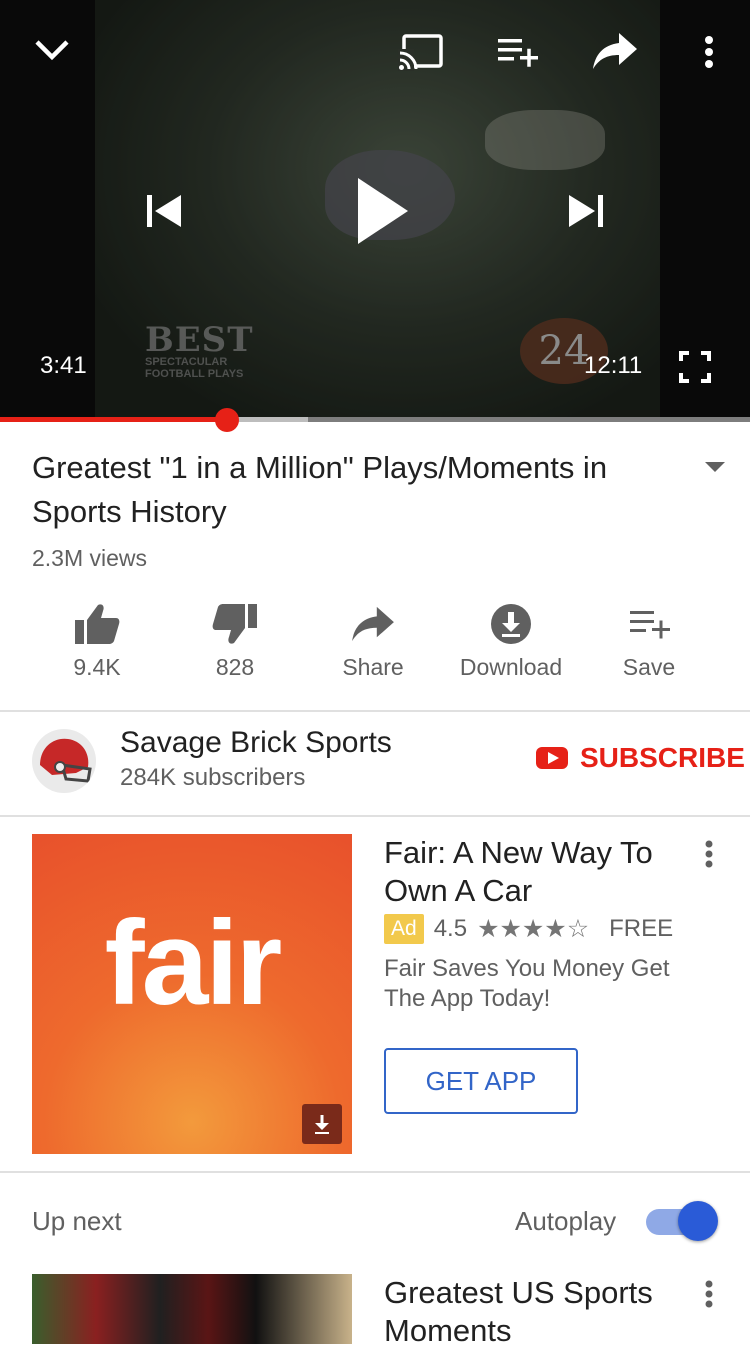 The height and width of the screenshot is (1350, 750). Describe the element at coordinates (90, 558) in the screenshot. I see `view-count: 2.3M views` at that location.